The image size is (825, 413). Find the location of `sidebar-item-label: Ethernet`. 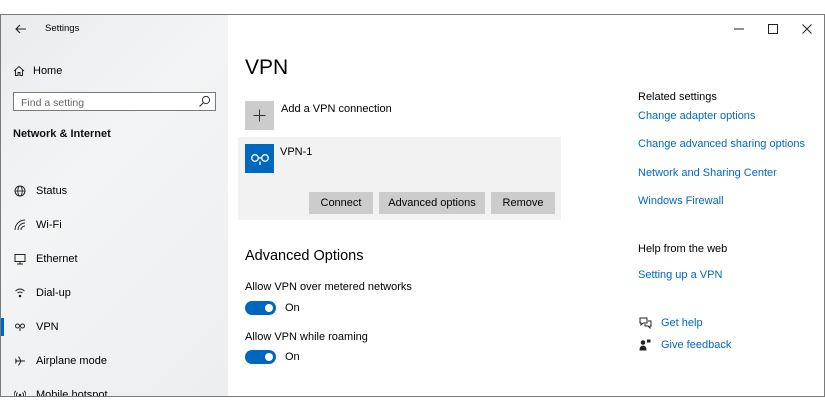

sidebar-item-label: Ethernet is located at coordinates (57, 259).